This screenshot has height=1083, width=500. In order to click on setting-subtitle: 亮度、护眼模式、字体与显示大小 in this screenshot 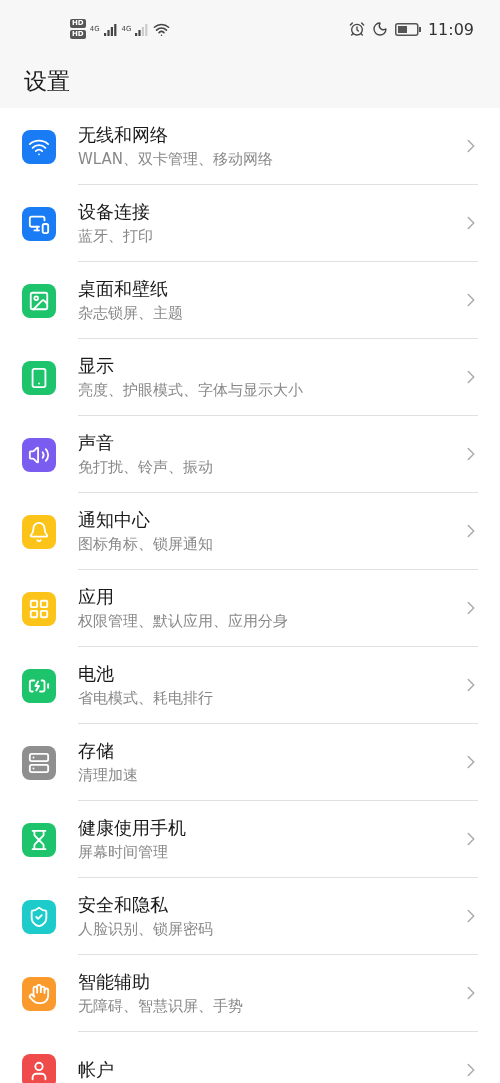, I will do `click(191, 390)`.